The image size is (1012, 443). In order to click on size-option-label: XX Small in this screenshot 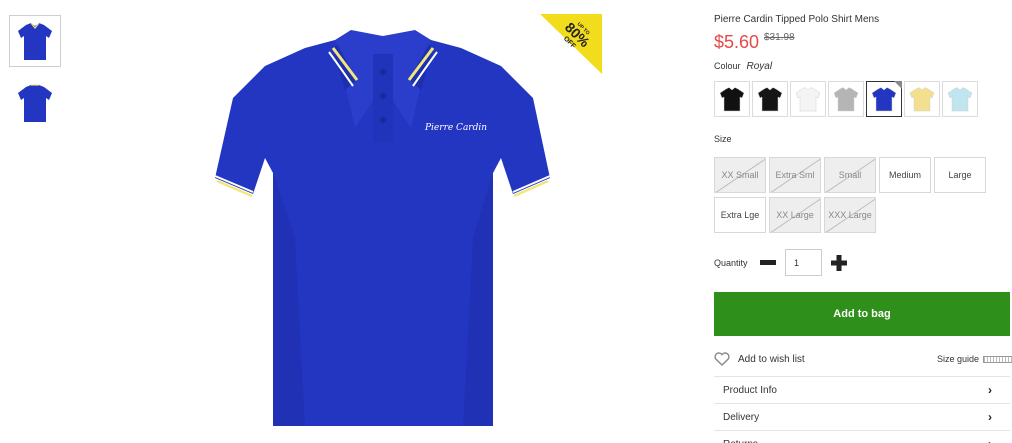, I will do `click(740, 175)`.